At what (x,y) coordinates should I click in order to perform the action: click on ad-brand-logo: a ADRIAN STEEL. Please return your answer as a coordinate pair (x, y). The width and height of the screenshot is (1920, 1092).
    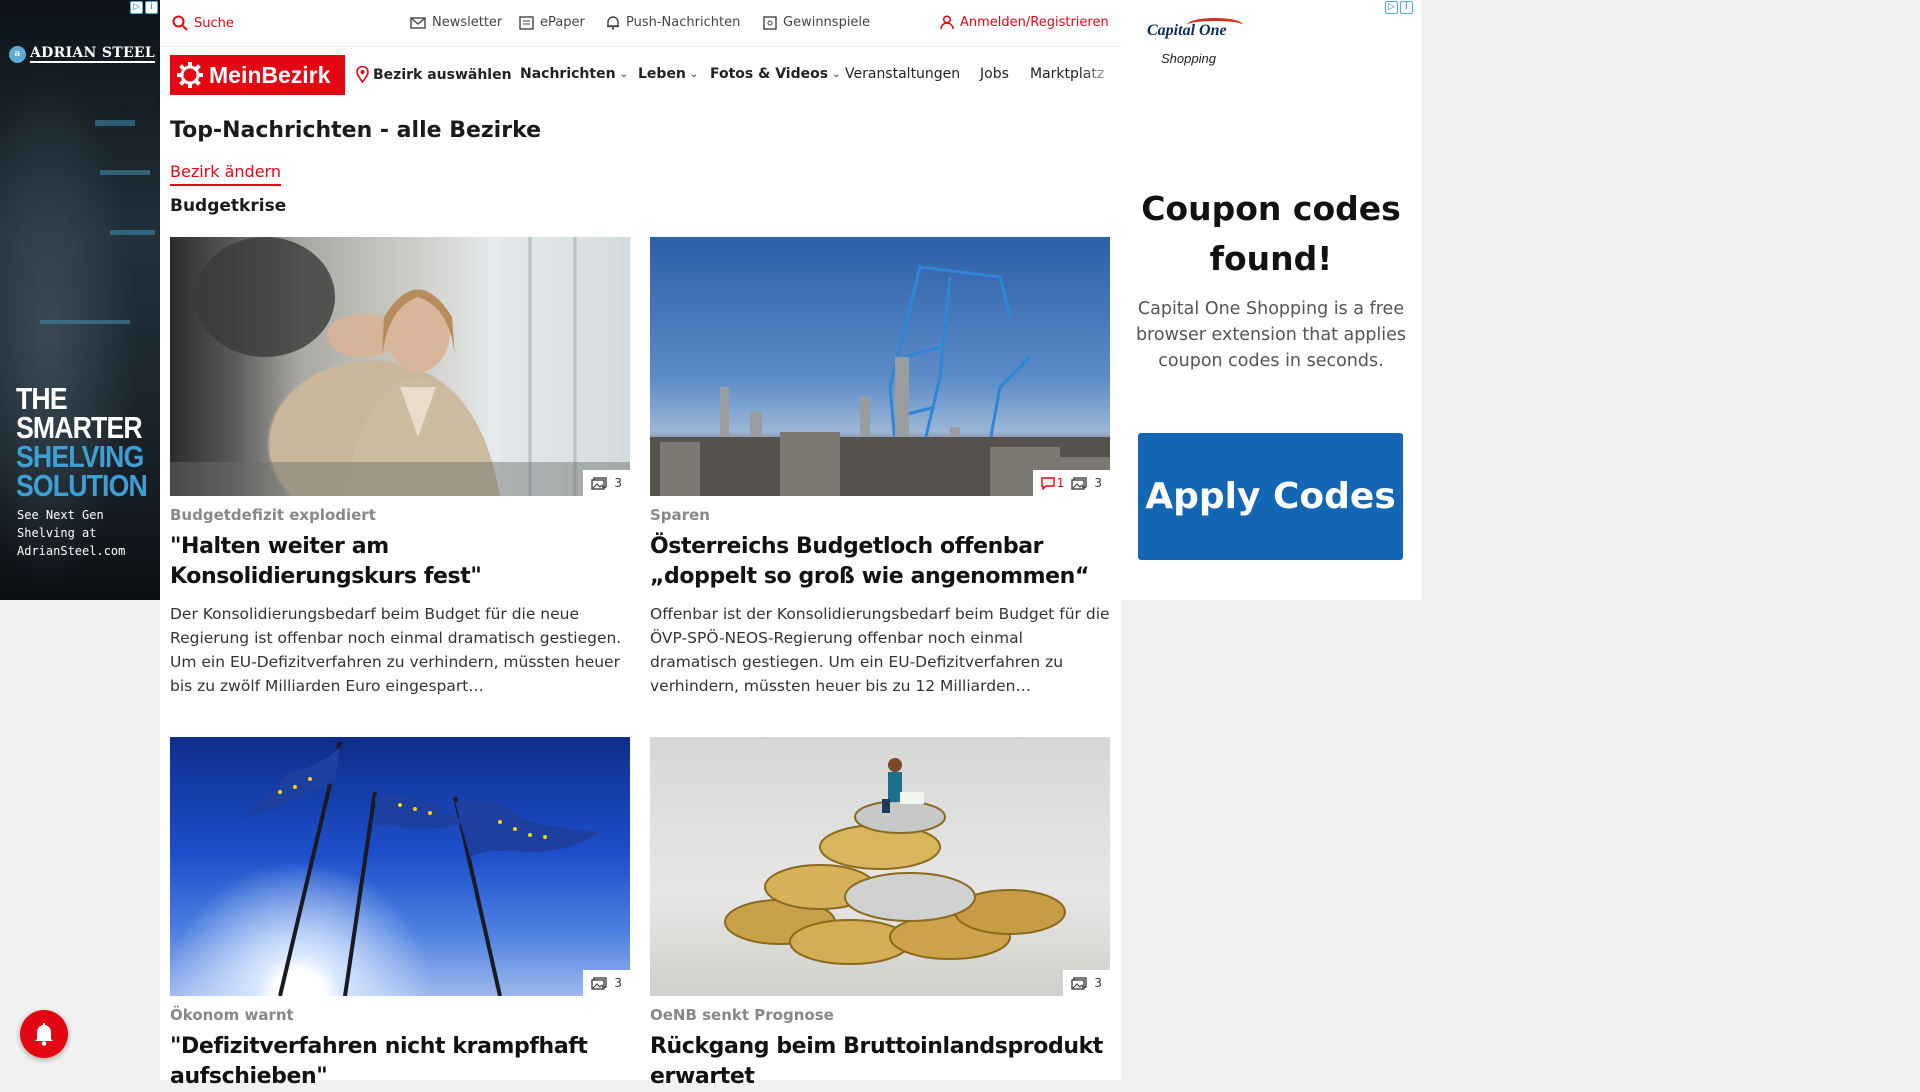
    Looking at the image, I should click on (82, 54).